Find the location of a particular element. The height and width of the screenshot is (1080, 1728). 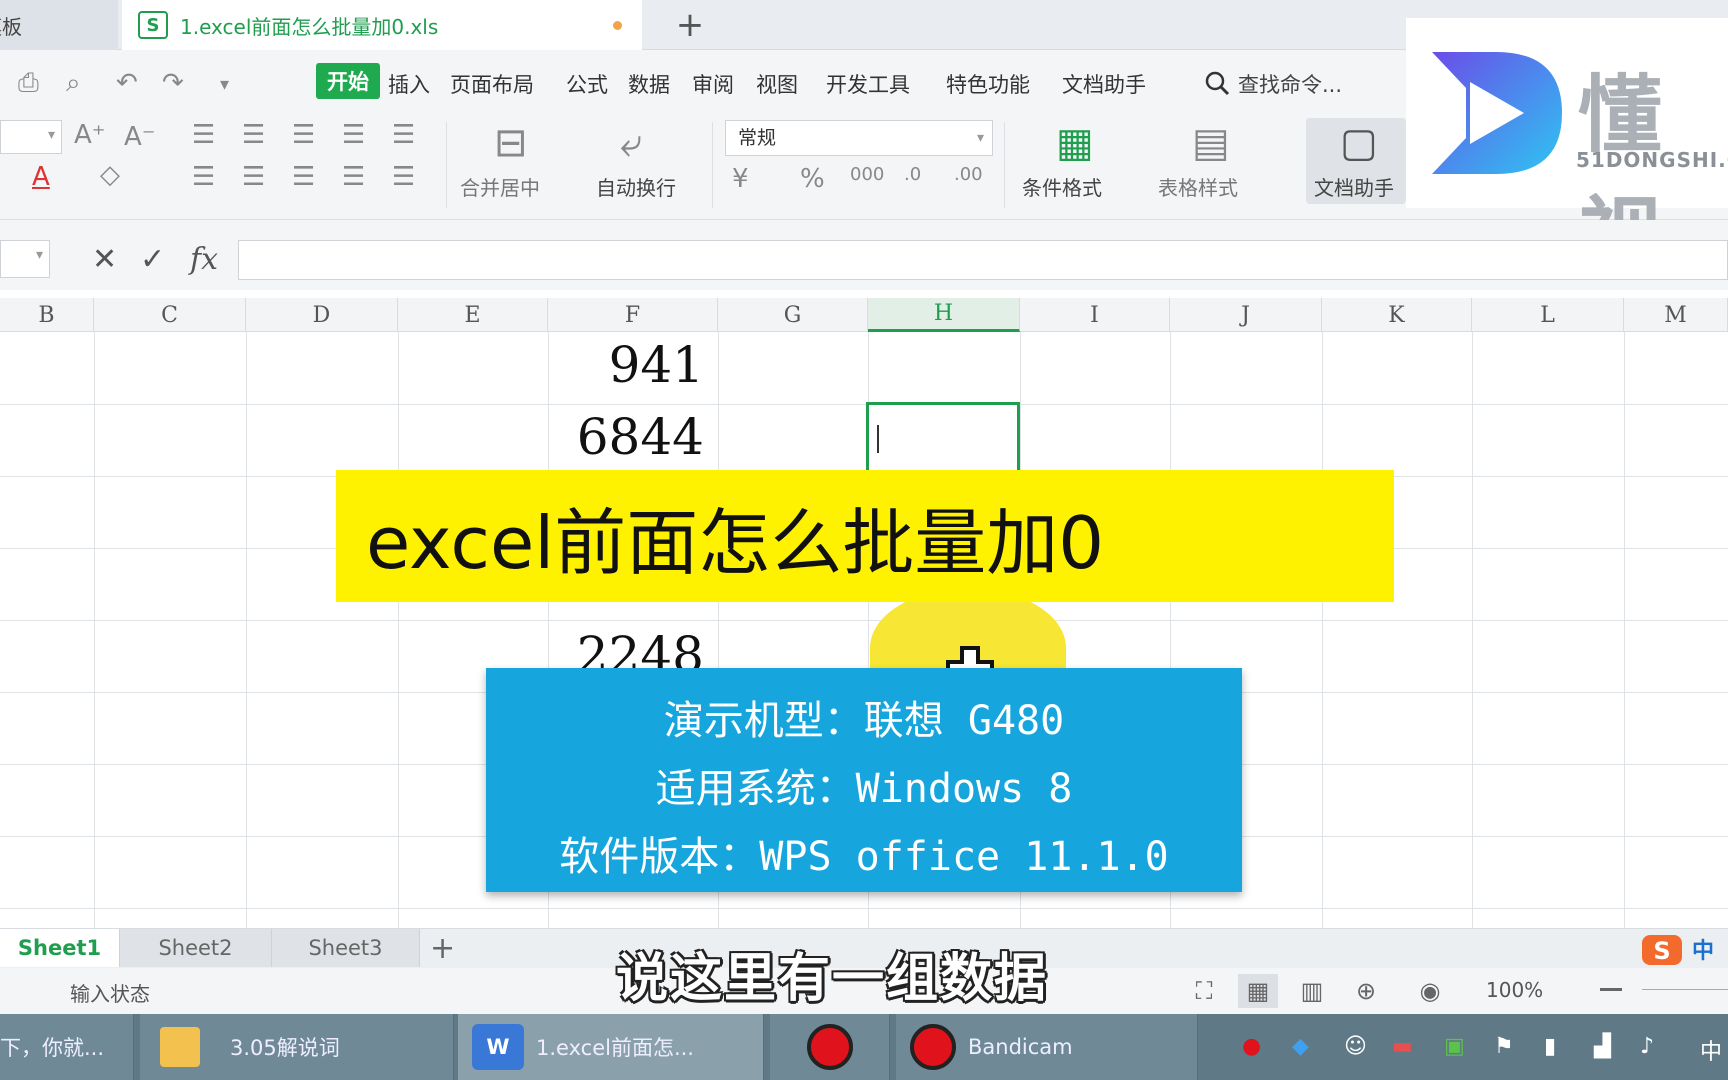

indent-increase-icon: ☰ is located at coordinates (403, 135).